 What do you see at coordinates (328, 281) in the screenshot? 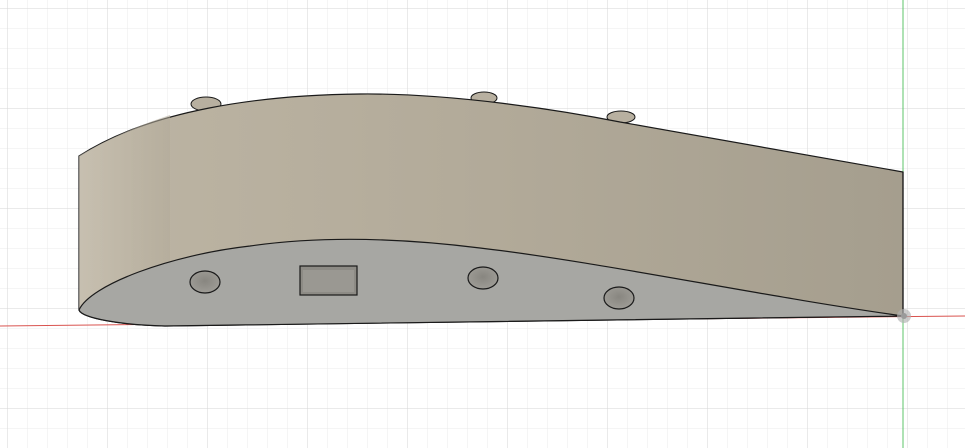
I see `rectangular-cutout-inner` at bounding box center [328, 281].